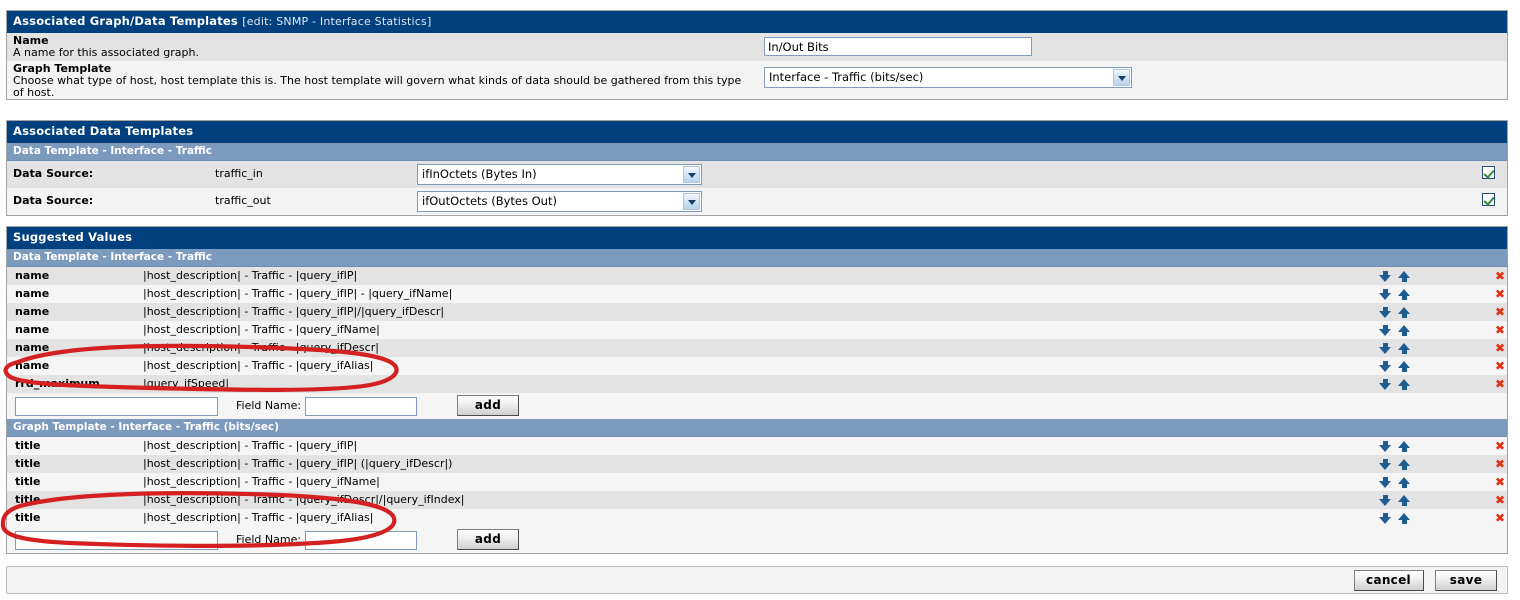  I want to click on panel-title-associated-data-templates: Associated Data Templates, so click(757, 132).